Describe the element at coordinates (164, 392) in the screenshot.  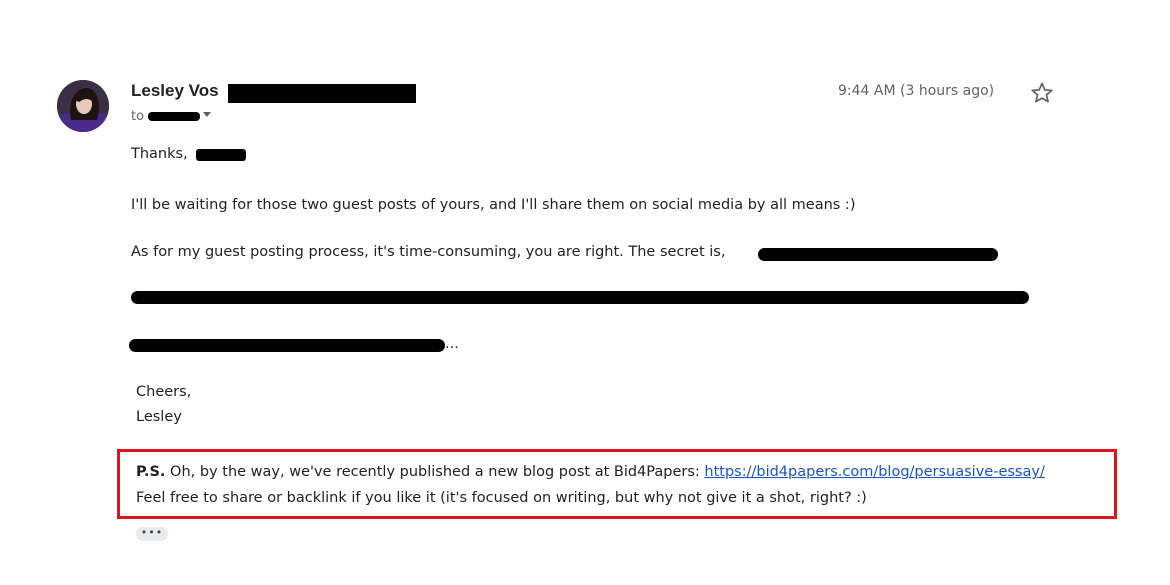
I see `sign-off: Cheers,` at that location.